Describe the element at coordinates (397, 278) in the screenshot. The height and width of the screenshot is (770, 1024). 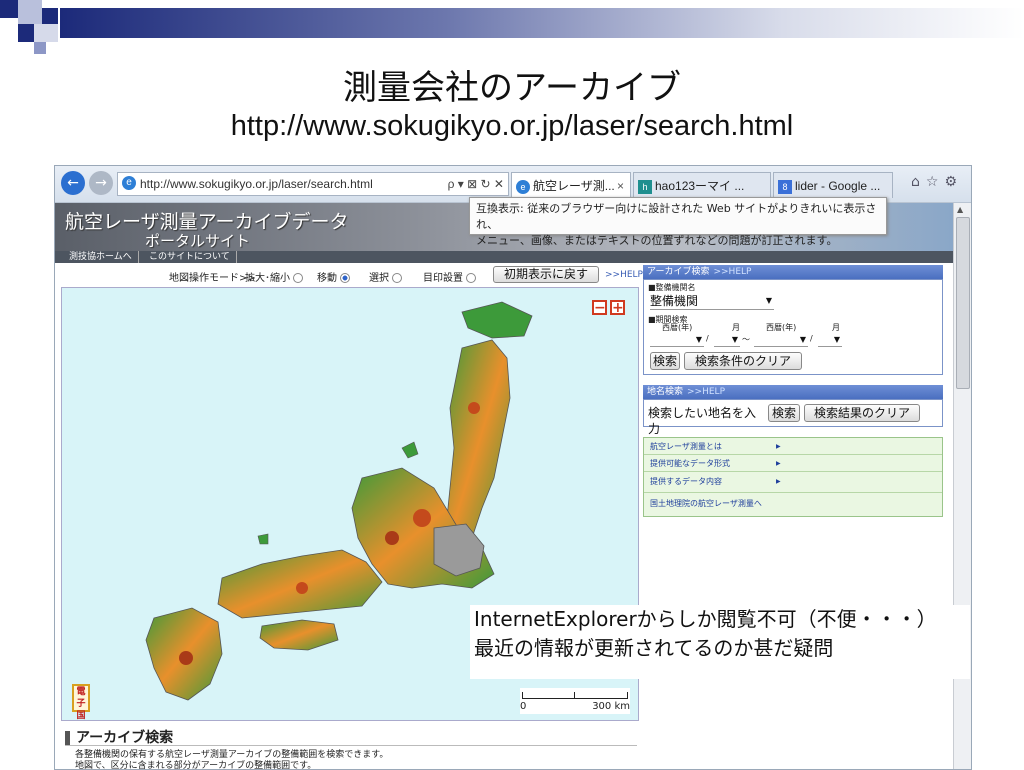
I see `select-radio` at that location.